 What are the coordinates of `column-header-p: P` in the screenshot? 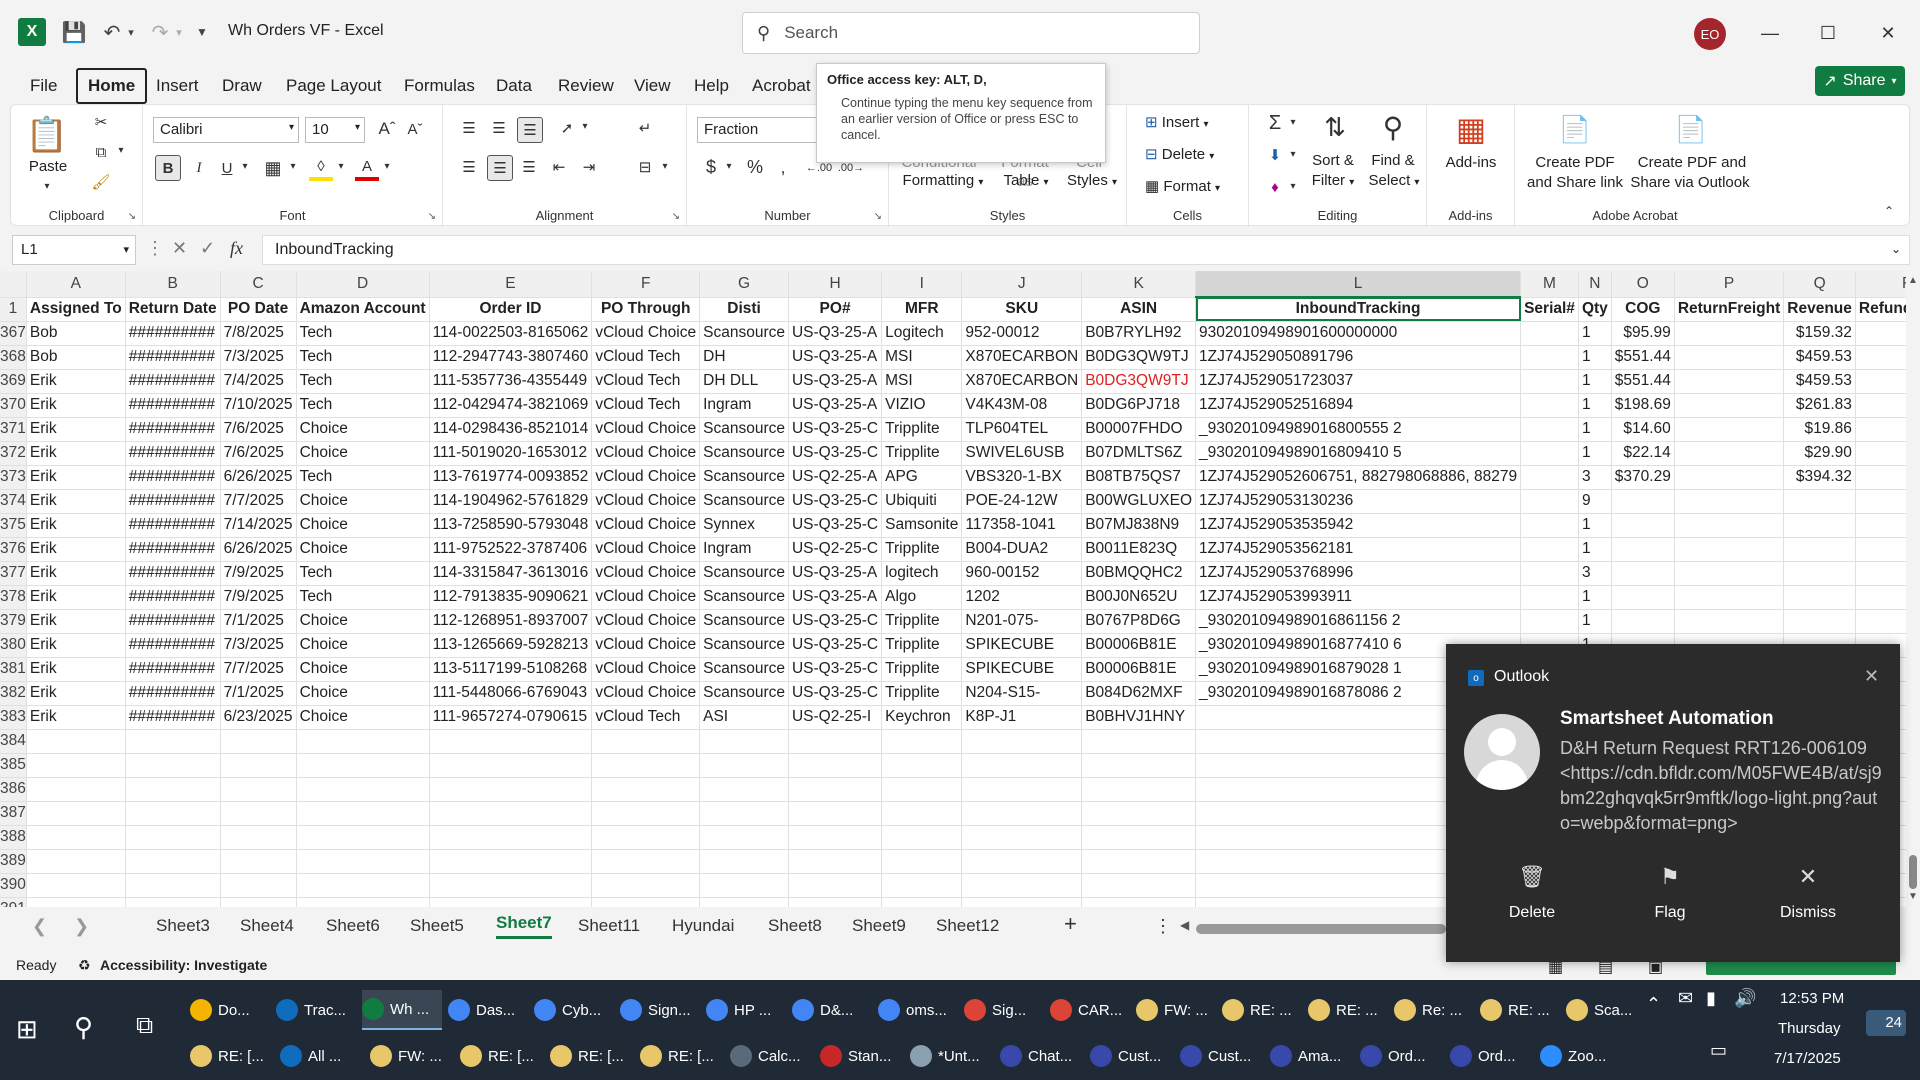 It's located at (1729, 284).